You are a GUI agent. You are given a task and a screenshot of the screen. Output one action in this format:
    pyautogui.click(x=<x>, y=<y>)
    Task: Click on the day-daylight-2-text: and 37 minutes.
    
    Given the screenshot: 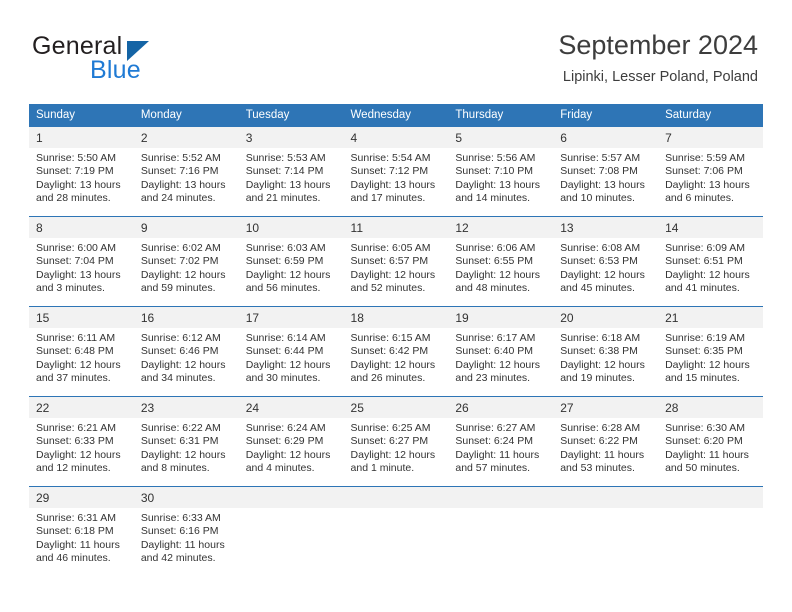 What is the action you would take?
    pyautogui.click(x=73, y=378)
    